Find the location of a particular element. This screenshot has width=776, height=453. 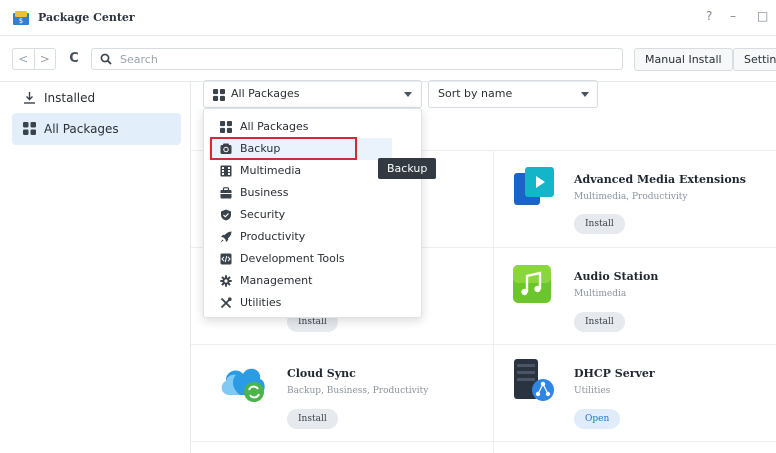

menu-item-label: Utilities is located at coordinates (261, 302).